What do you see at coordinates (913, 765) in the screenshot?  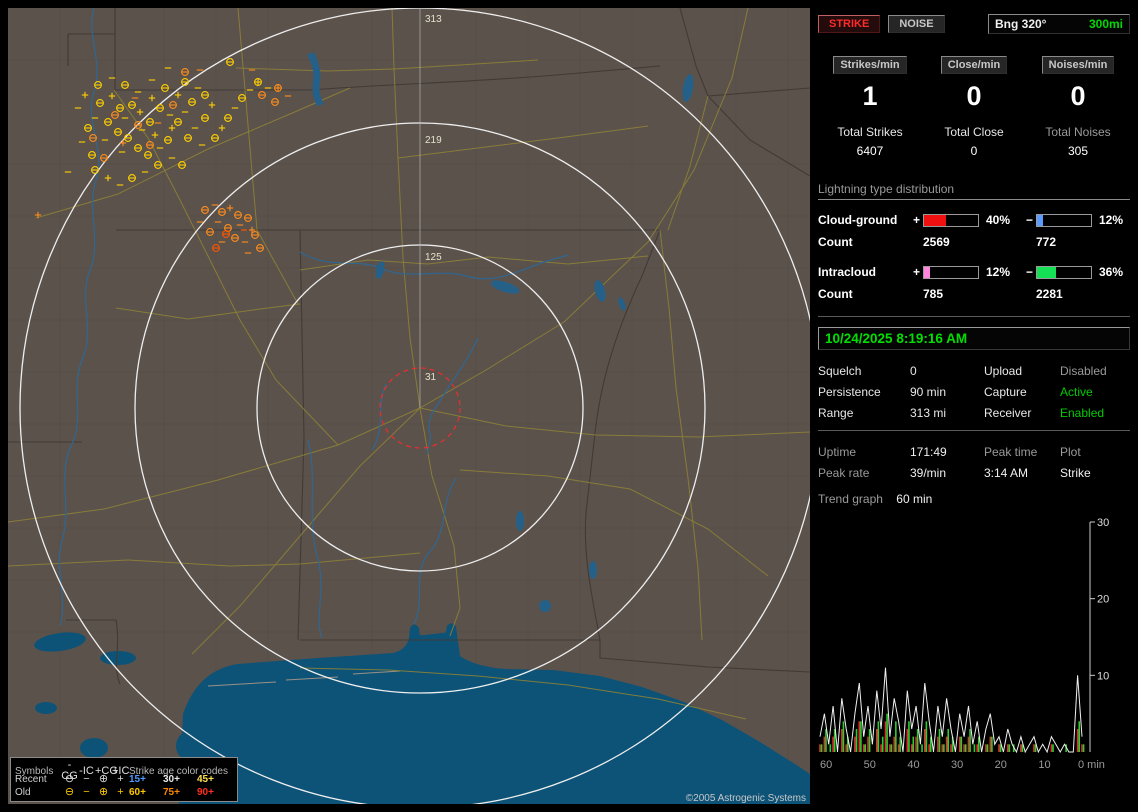 I see `svg-text: 40` at bounding box center [913, 765].